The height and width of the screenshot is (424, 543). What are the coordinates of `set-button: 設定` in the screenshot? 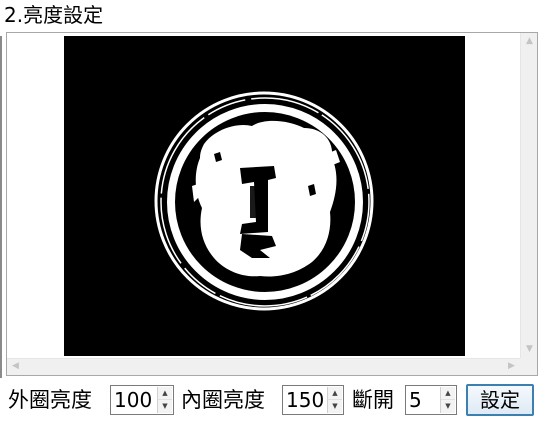 It's located at (500, 400).